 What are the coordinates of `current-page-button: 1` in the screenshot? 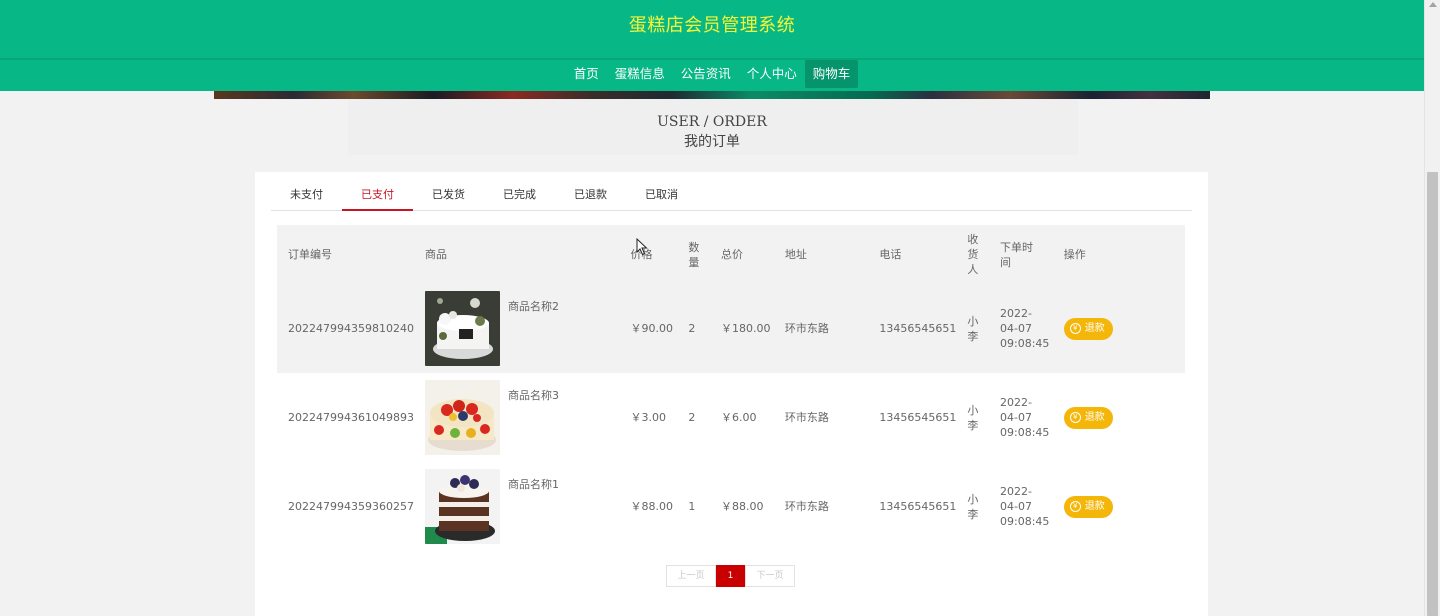 It's located at (730, 576).